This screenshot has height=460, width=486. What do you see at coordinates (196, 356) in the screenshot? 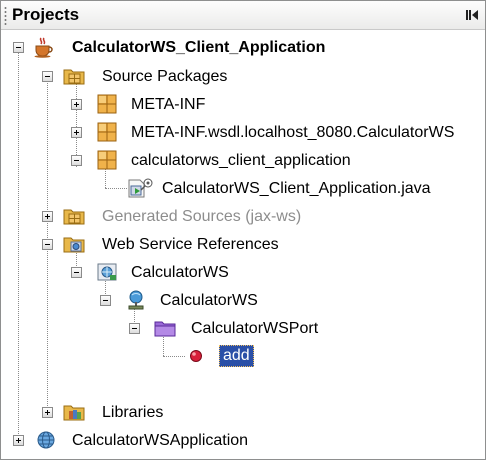
I see `operation-icon` at bounding box center [196, 356].